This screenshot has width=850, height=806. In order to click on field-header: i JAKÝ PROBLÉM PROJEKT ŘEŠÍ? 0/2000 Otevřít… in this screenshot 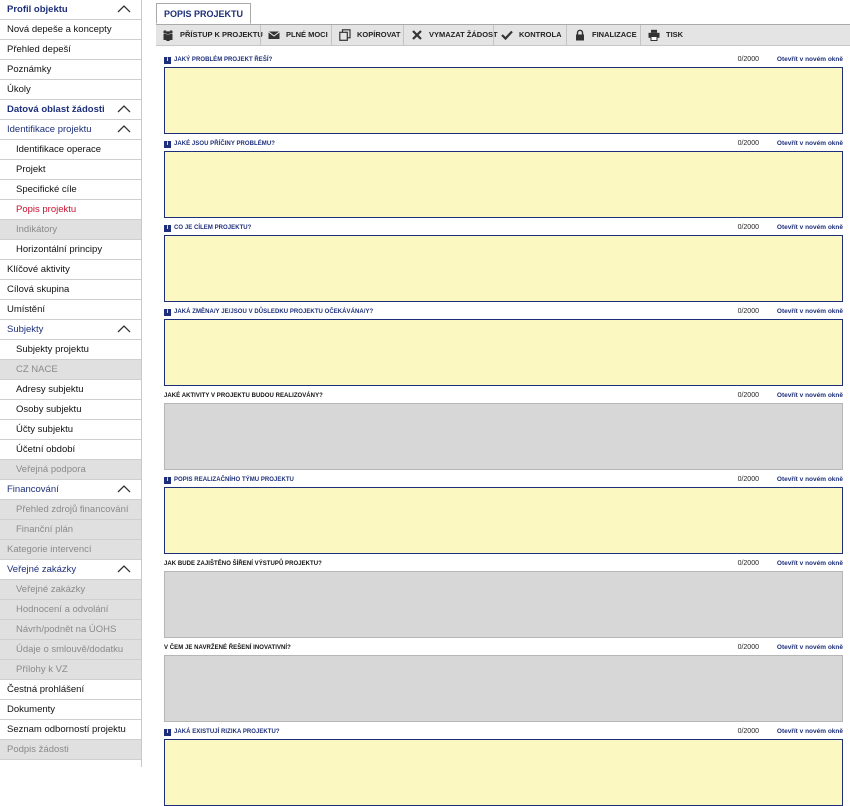, I will do `click(503, 61)`.